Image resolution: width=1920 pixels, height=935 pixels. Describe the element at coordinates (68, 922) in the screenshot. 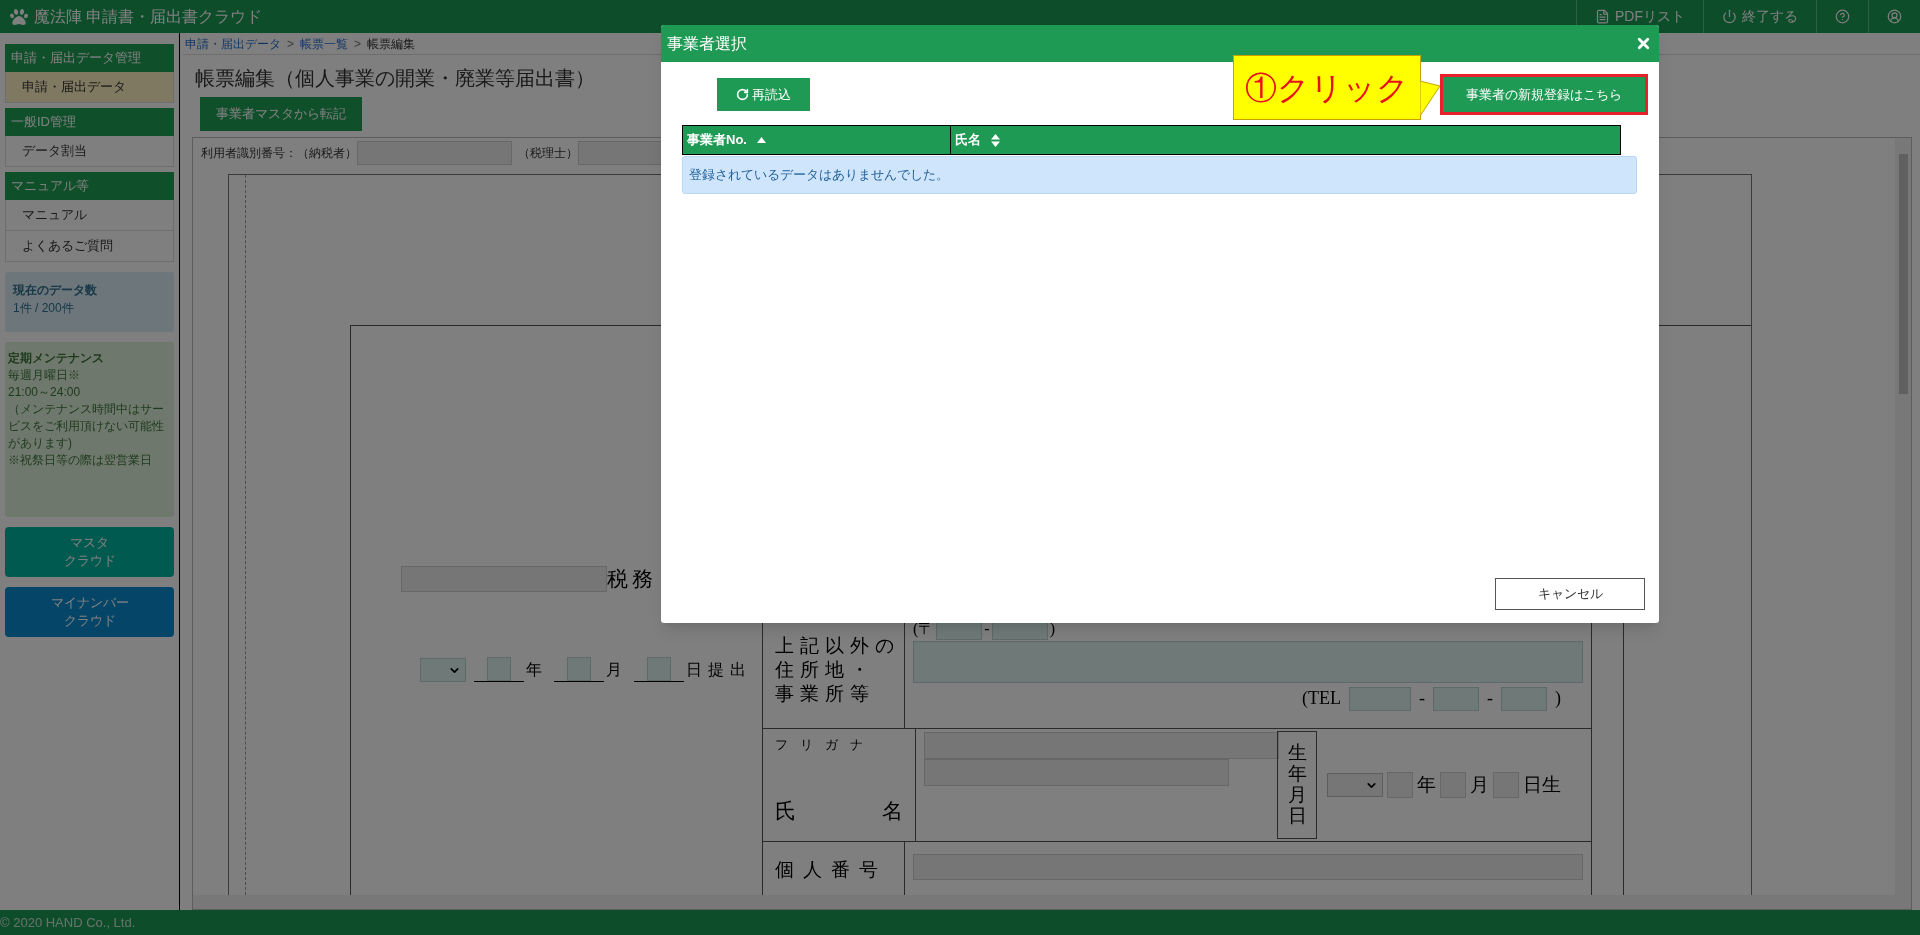

I see `copyright-text: © 2020 HAND Co., Ltd.` at that location.